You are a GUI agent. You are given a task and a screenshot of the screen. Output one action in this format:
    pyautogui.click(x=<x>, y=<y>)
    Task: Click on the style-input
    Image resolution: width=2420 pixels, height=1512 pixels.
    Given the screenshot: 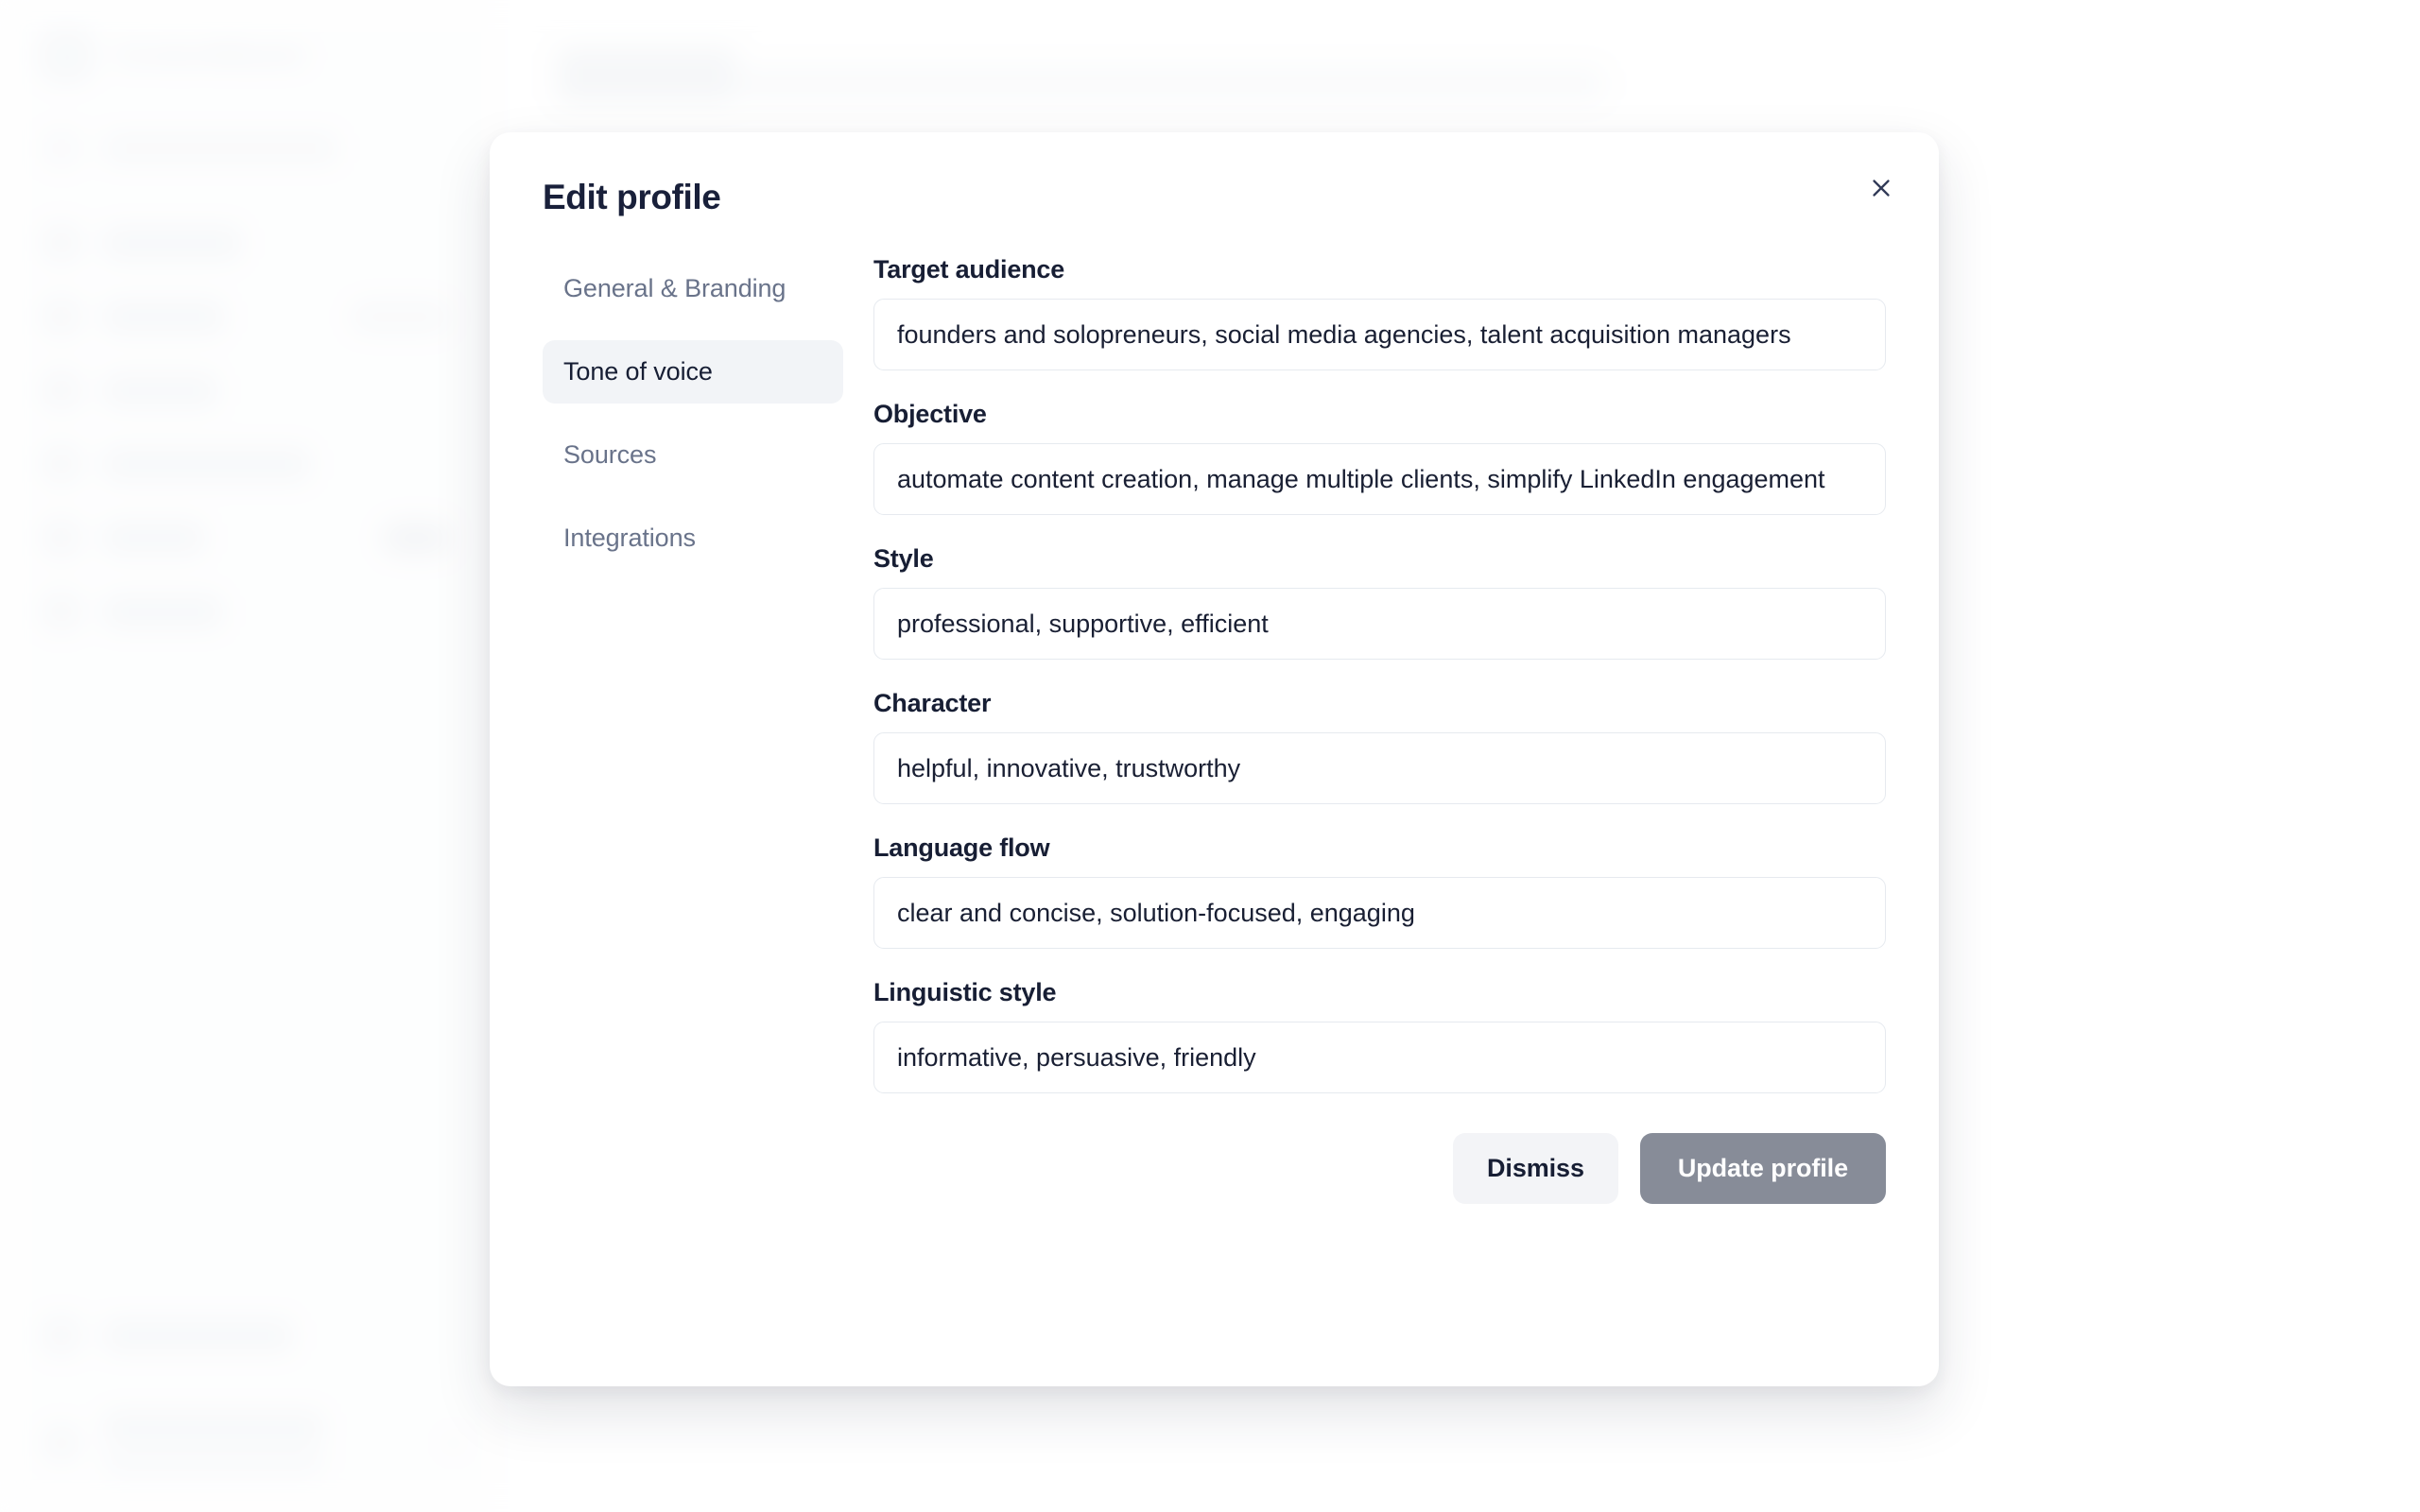 What is the action you would take?
    pyautogui.click(x=1379, y=624)
    